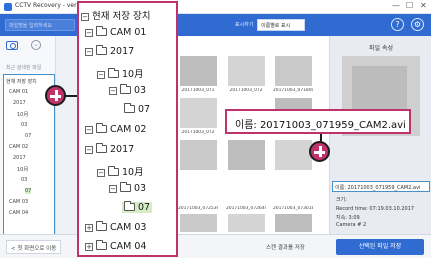 Image resolution: width=431 pixels, height=258 pixels. Describe the element at coordinates (341, 200) in the screenshot. I see `file-size-value: 크기:` at that location.